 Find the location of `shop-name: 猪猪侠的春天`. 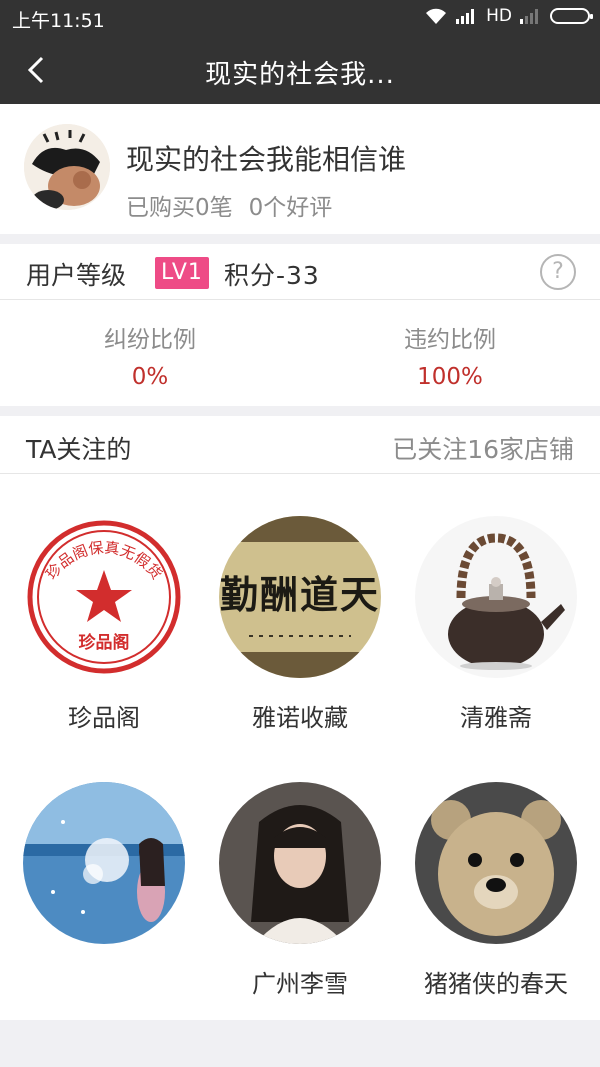

shop-name: 猪猪侠的春天 is located at coordinates (496, 984).